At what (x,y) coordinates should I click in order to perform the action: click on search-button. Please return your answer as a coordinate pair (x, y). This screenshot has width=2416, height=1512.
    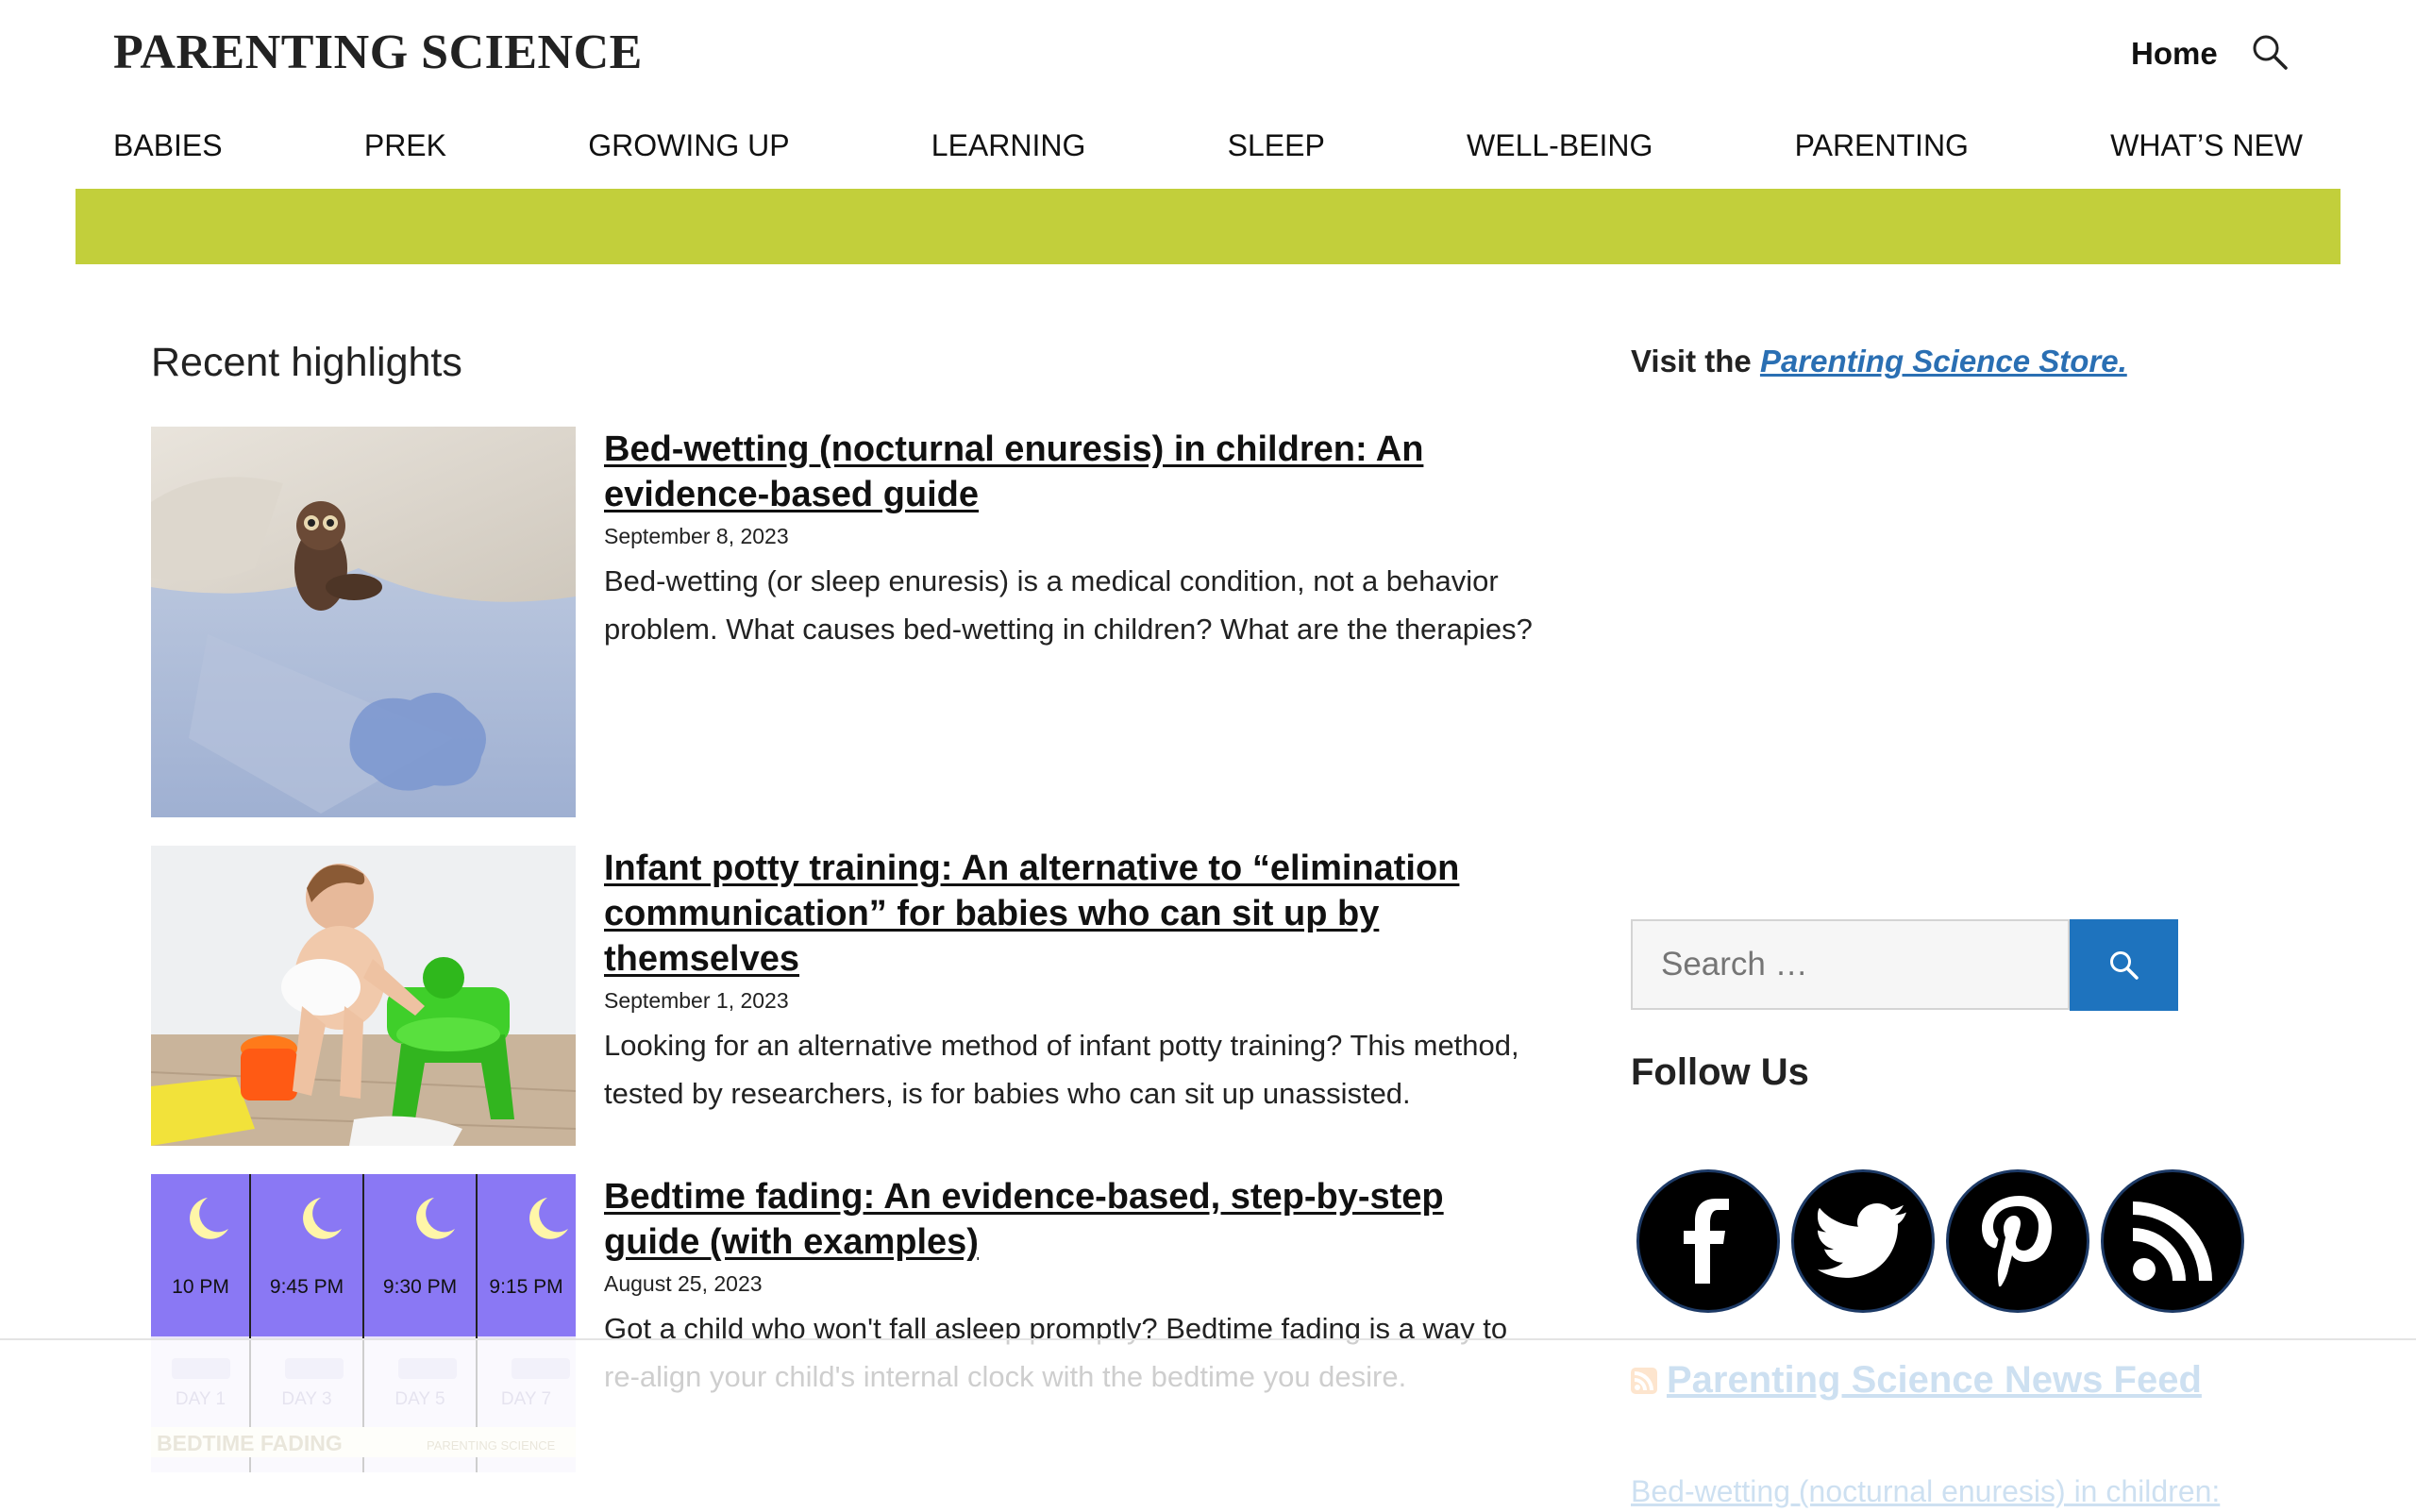
    Looking at the image, I should click on (2124, 965).